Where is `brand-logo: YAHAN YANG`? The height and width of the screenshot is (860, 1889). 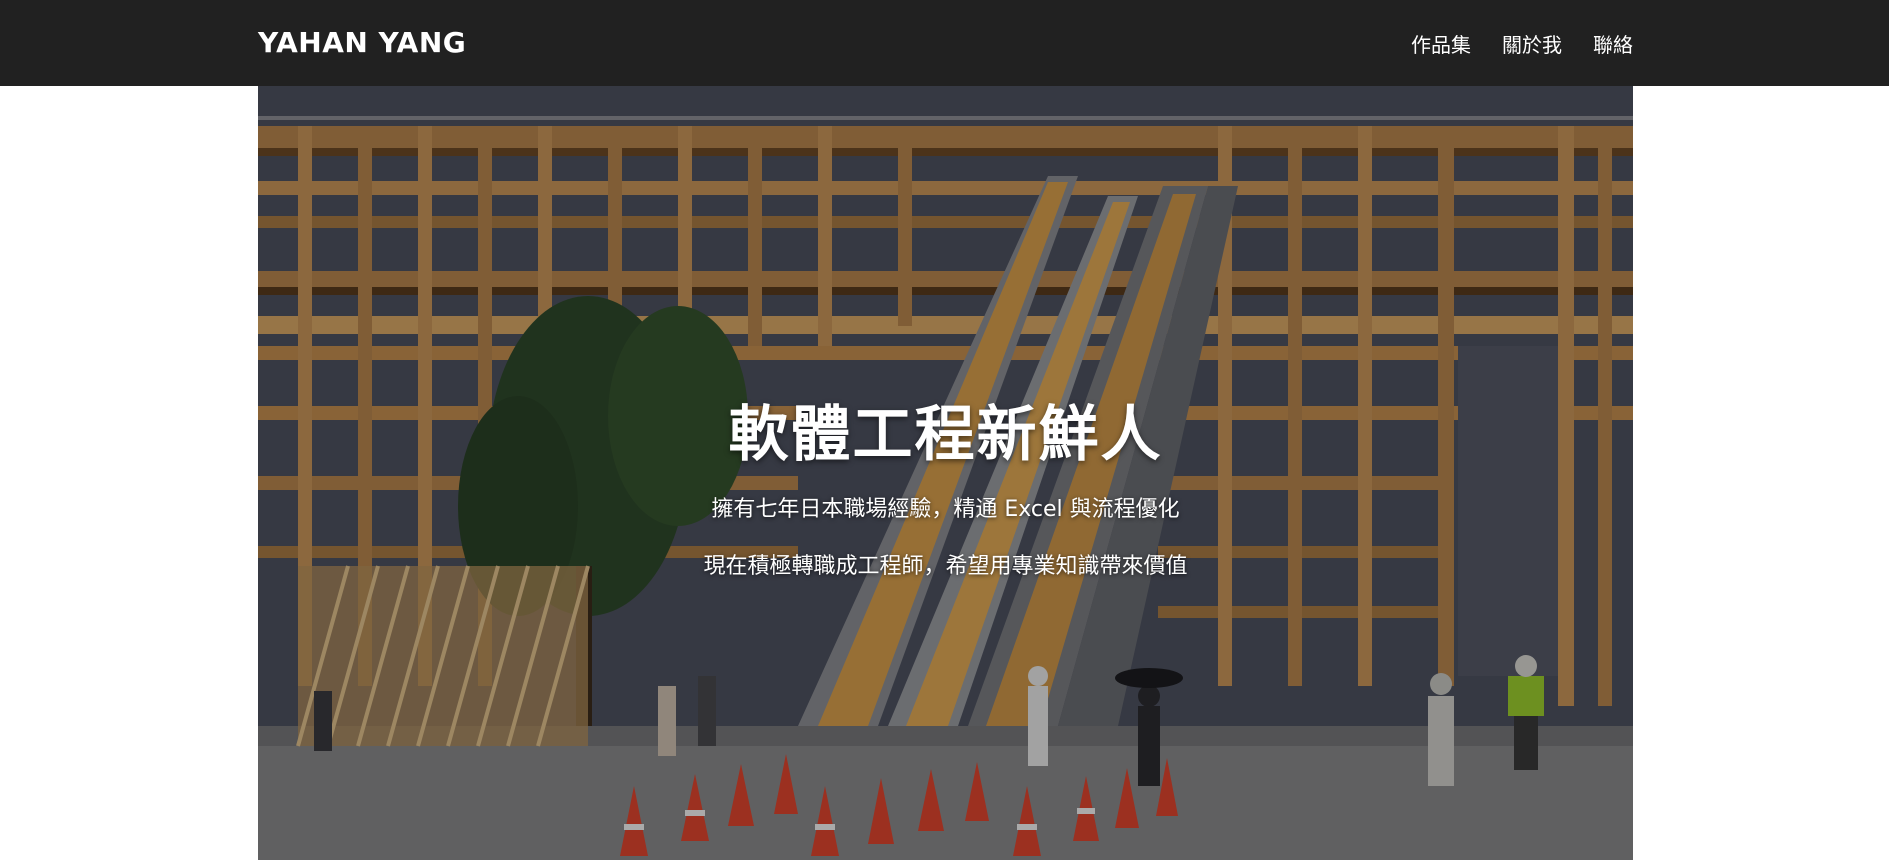
brand-logo: YAHAN YANG is located at coordinates (362, 43).